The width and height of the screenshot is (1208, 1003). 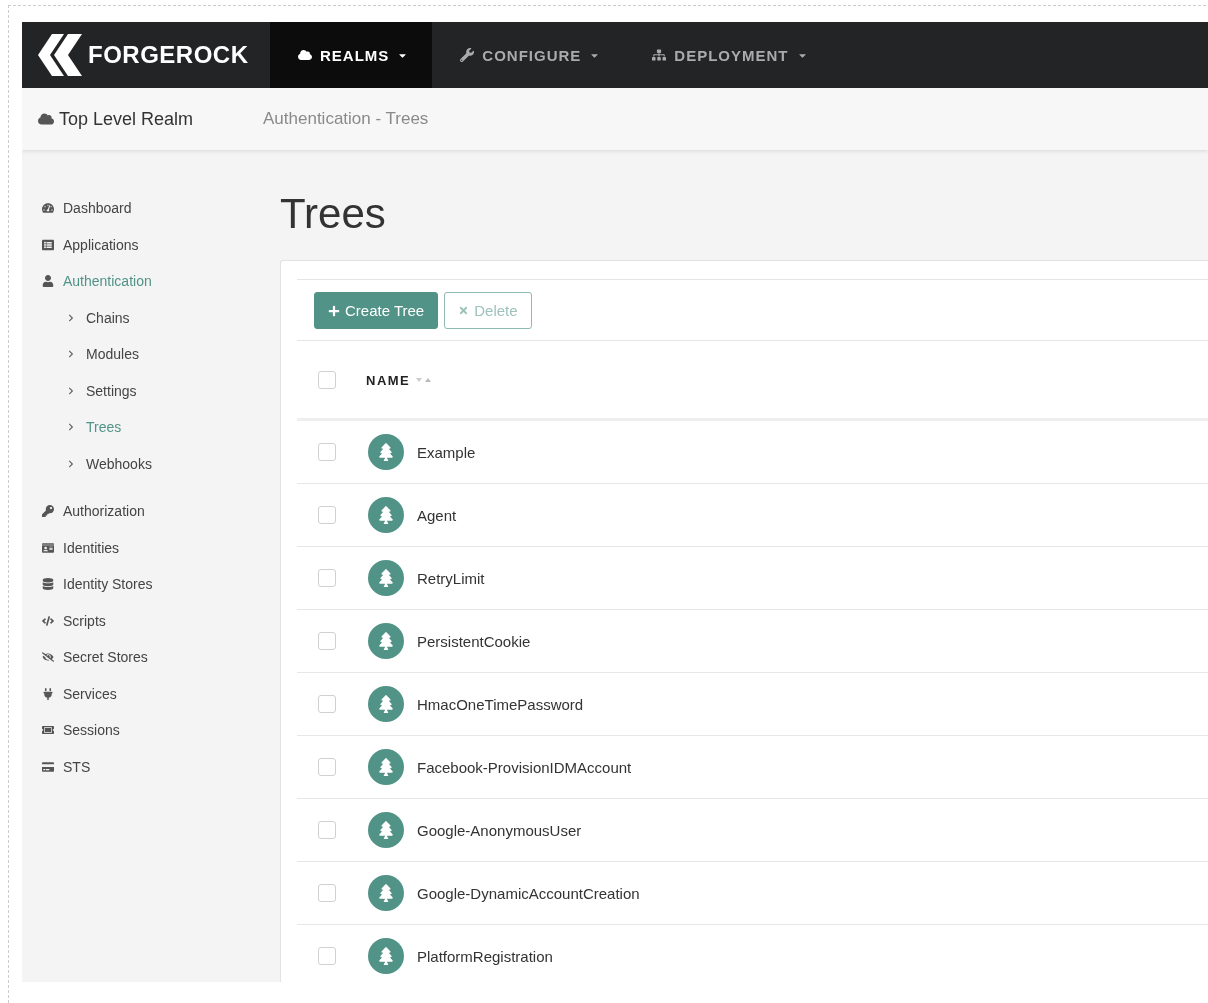 I want to click on tree-name: PlatformRegistration, so click(x=485, y=956).